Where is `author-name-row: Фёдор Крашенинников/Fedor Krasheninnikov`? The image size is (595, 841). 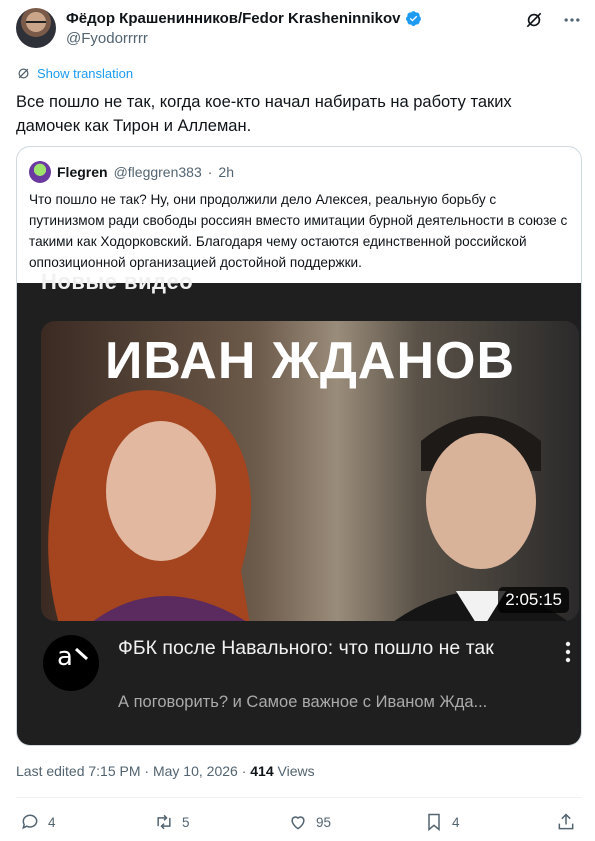 author-name-row: Фёдор Крашенинников/Fedor Krasheninnikov is located at coordinates (244, 18).